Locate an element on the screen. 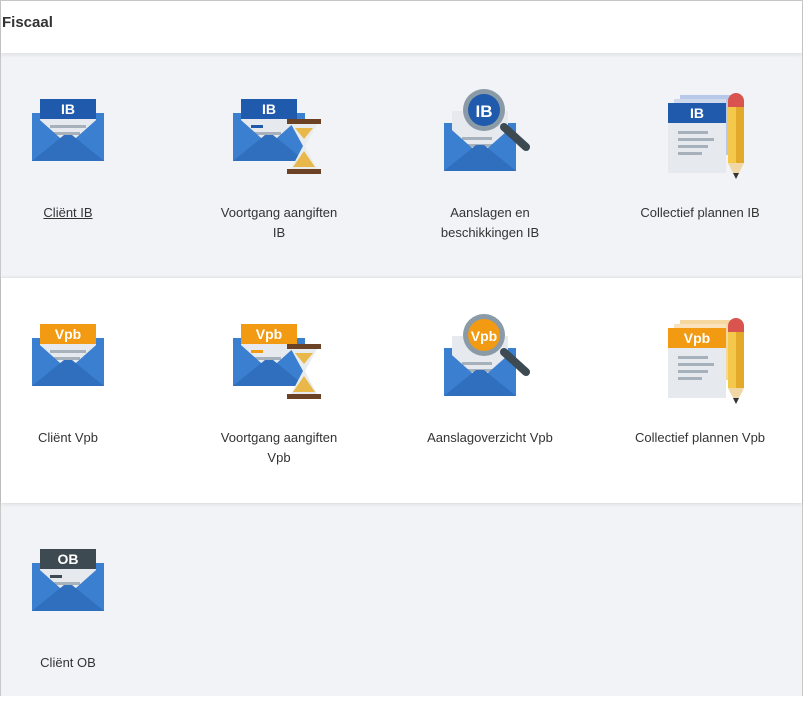 Image resolution: width=803 pixels, height=703 pixels. tile-client-ib: IB Cliënt IB is located at coordinates (84, 153).